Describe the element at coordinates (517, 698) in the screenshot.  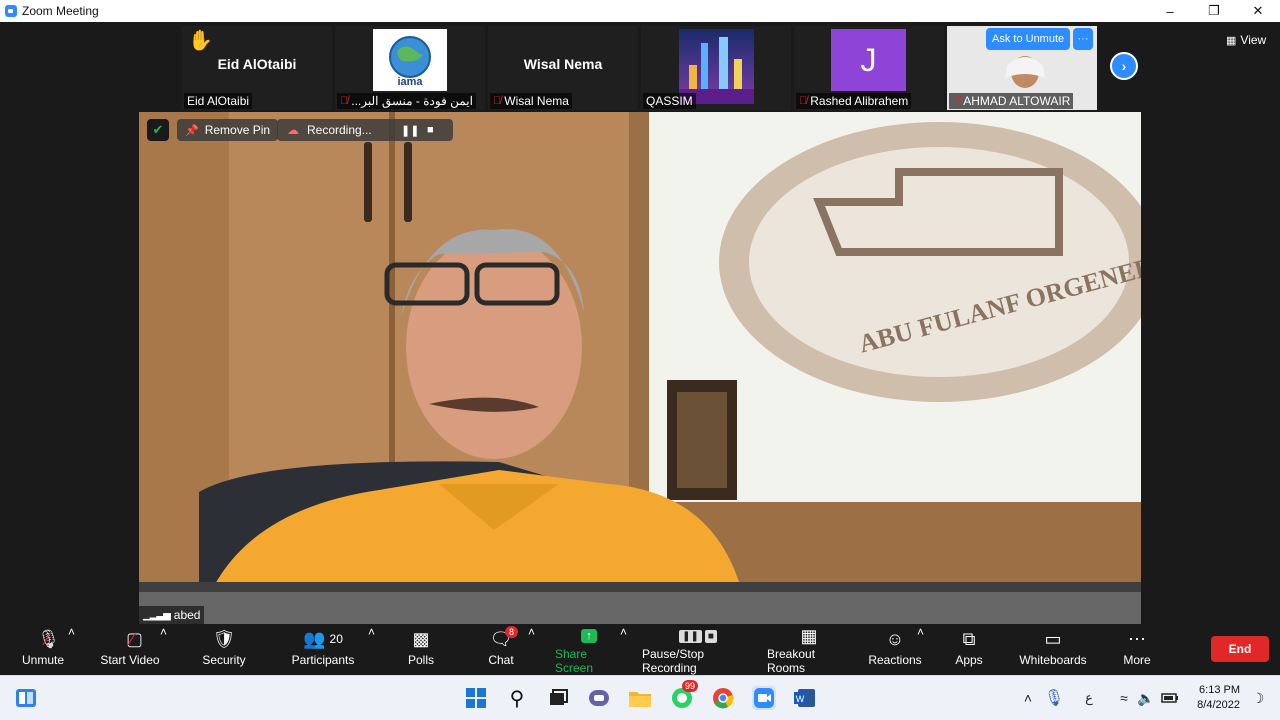
I see `search-icon: ⚲` at that location.